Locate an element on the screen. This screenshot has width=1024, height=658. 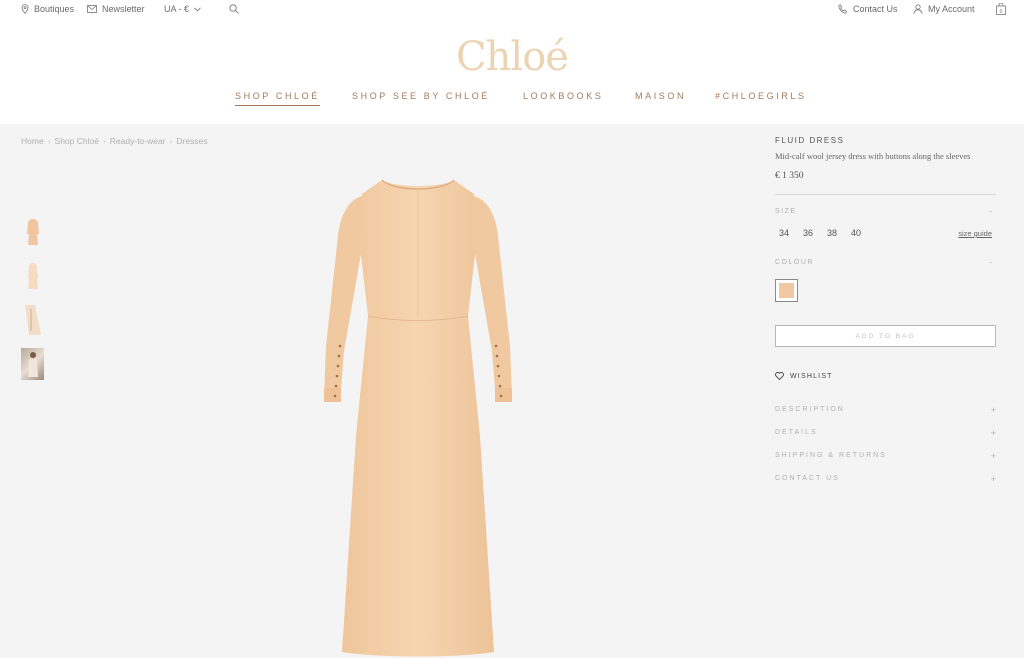
boutiques-link: Boutiques is located at coordinates (47, 9).